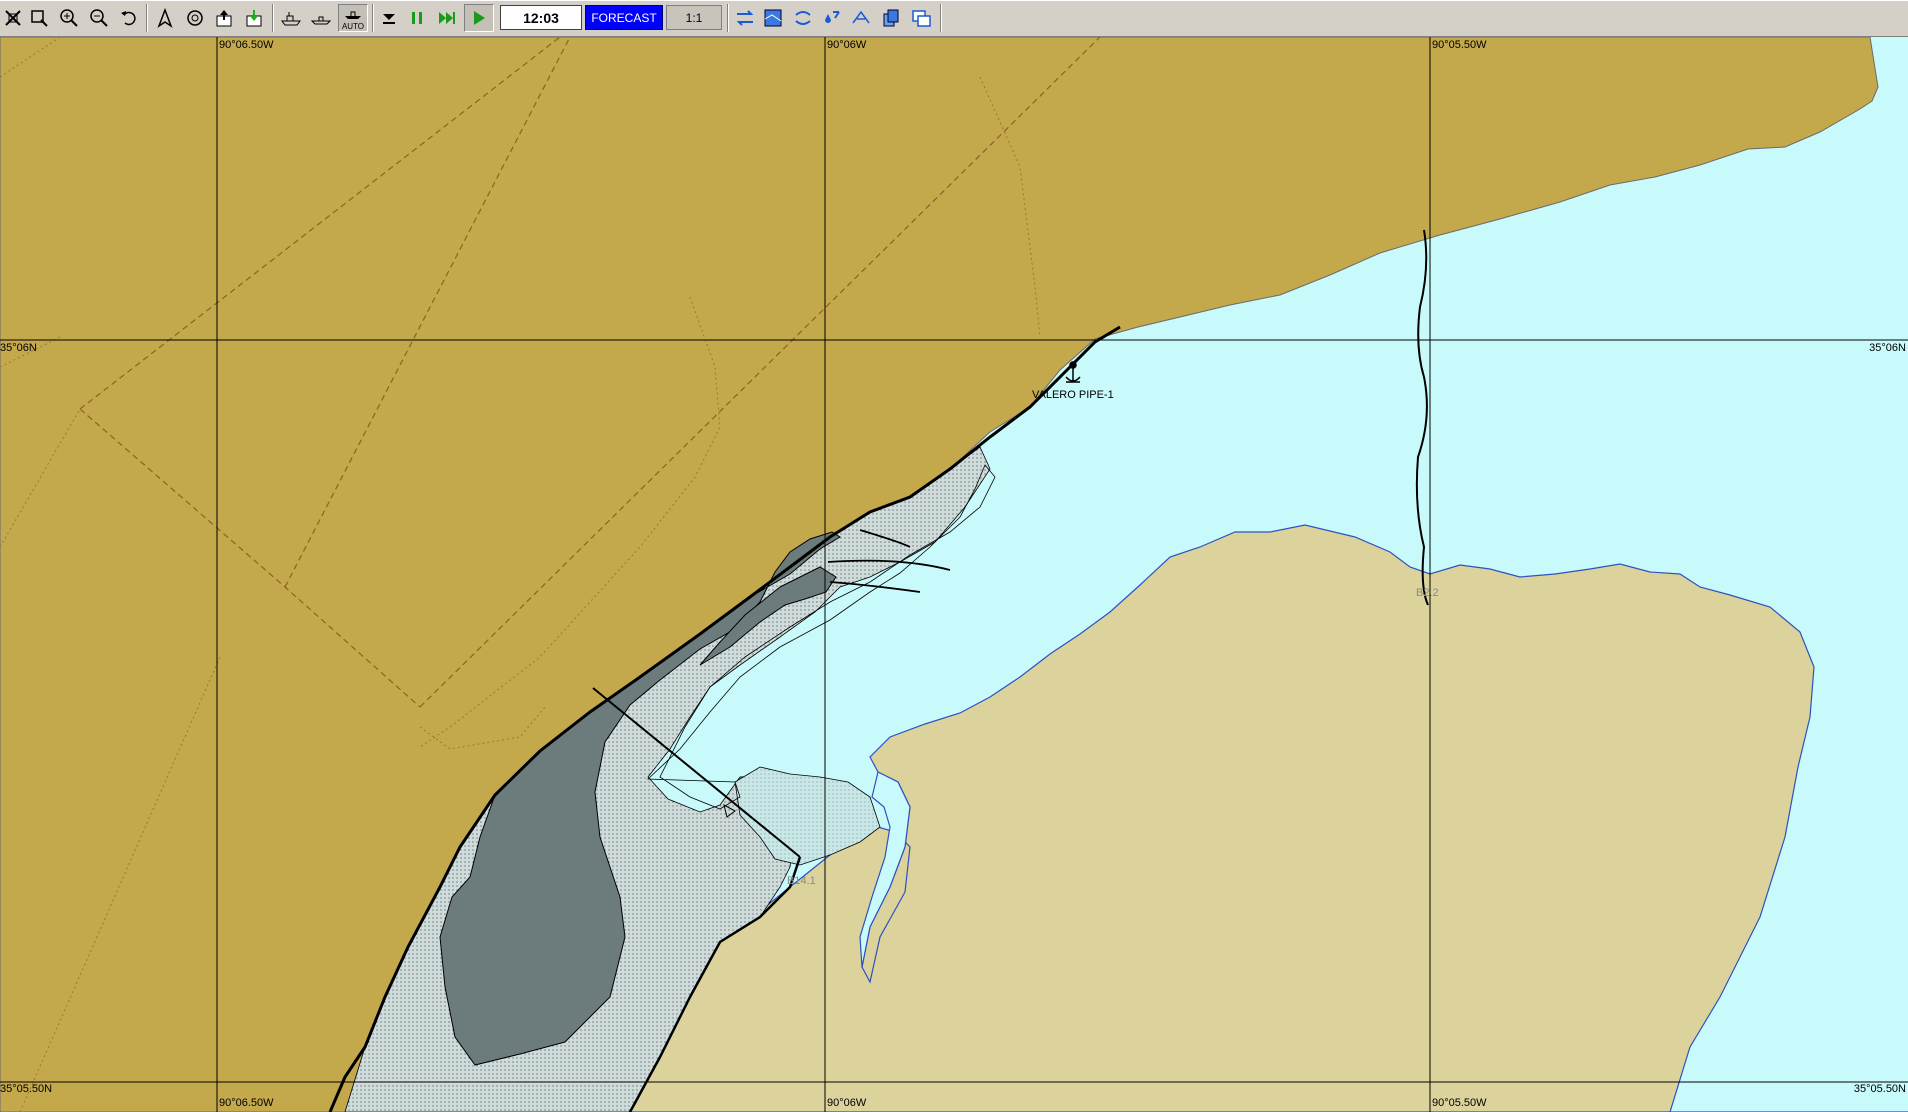  Describe the element at coordinates (246, 1103) in the screenshot. I see `longitude-label-bottom: 90°06.50W` at that location.